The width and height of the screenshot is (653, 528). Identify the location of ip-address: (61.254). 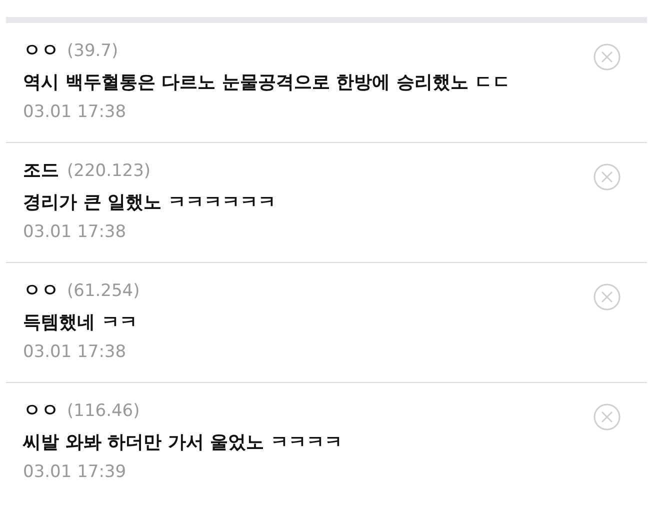
(103, 291).